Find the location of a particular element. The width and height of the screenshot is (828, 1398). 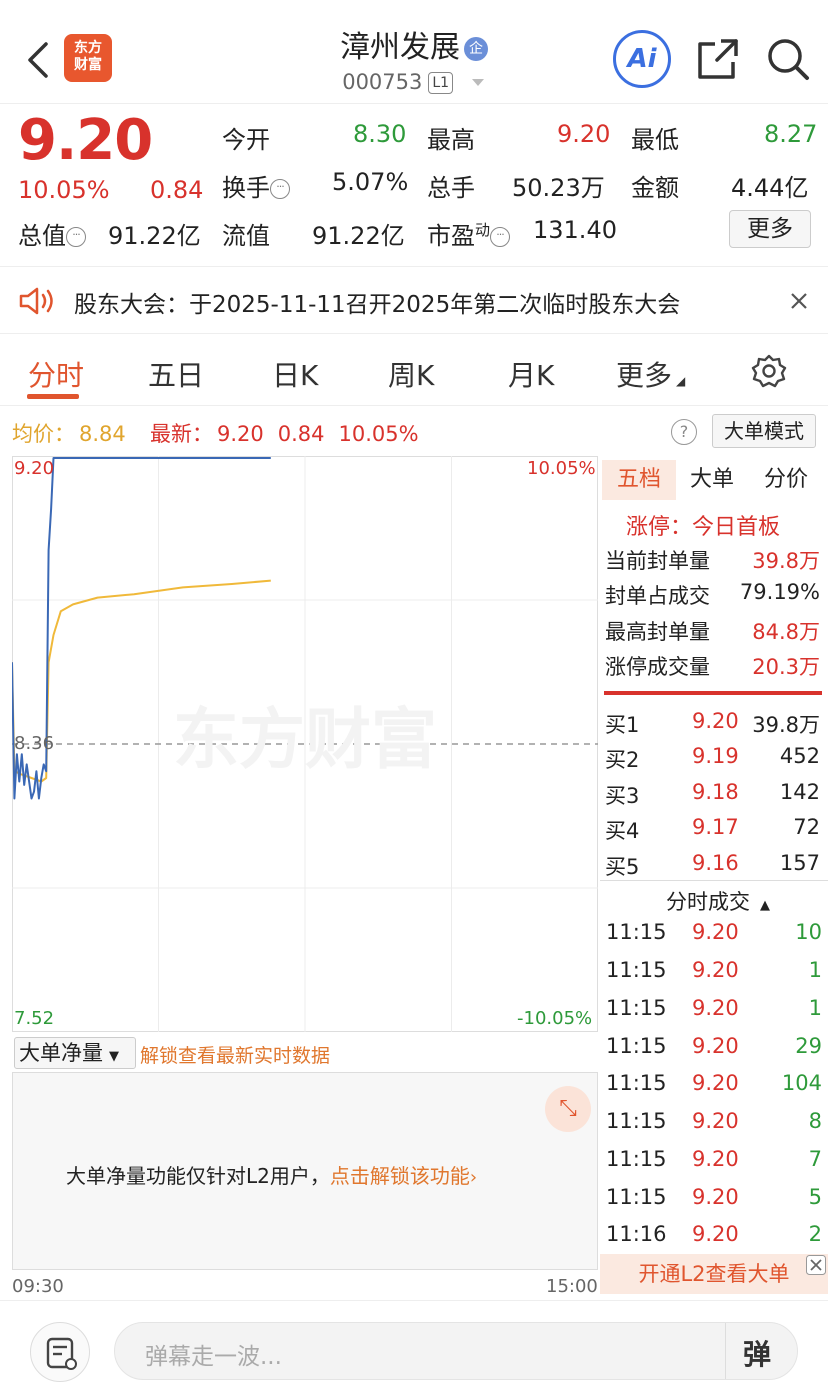

bid-price: 9.19 is located at coordinates (715, 756).